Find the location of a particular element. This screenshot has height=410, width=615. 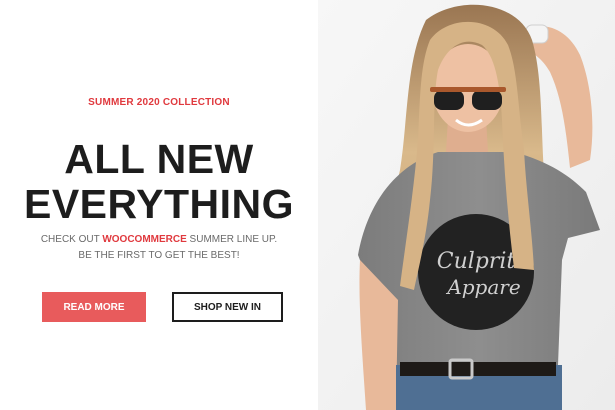

headline-line-2: EVERYTHING is located at coordinates (159, 204).